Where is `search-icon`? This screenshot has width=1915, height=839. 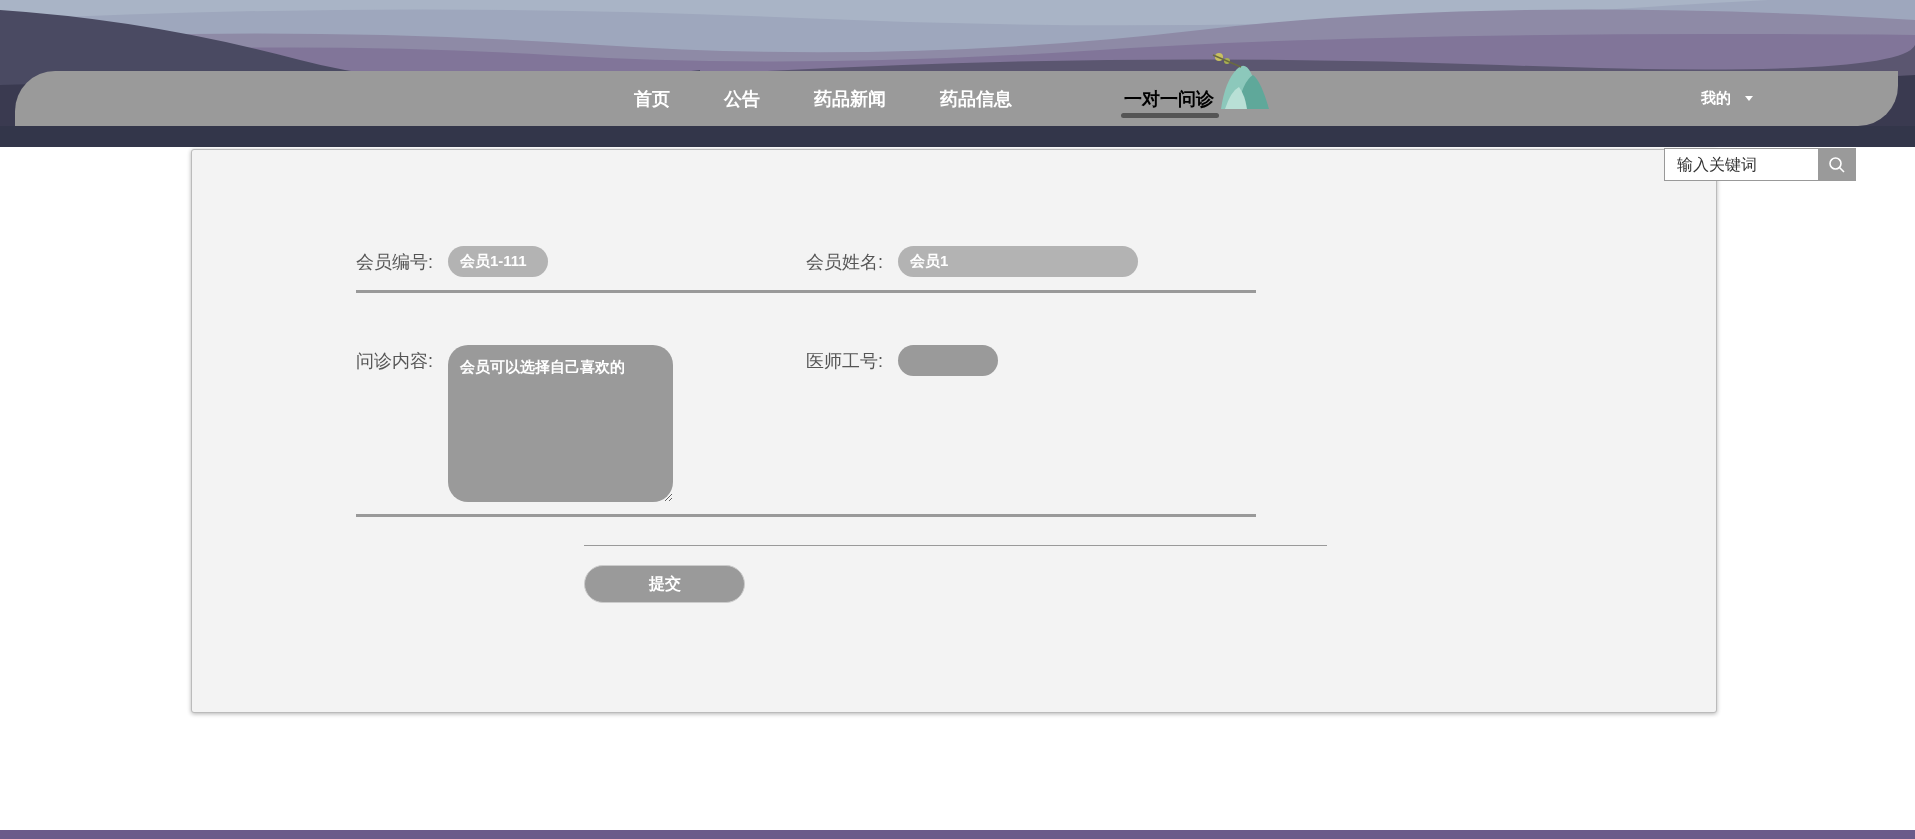 search-icon is located at coordinates (1837, 164).